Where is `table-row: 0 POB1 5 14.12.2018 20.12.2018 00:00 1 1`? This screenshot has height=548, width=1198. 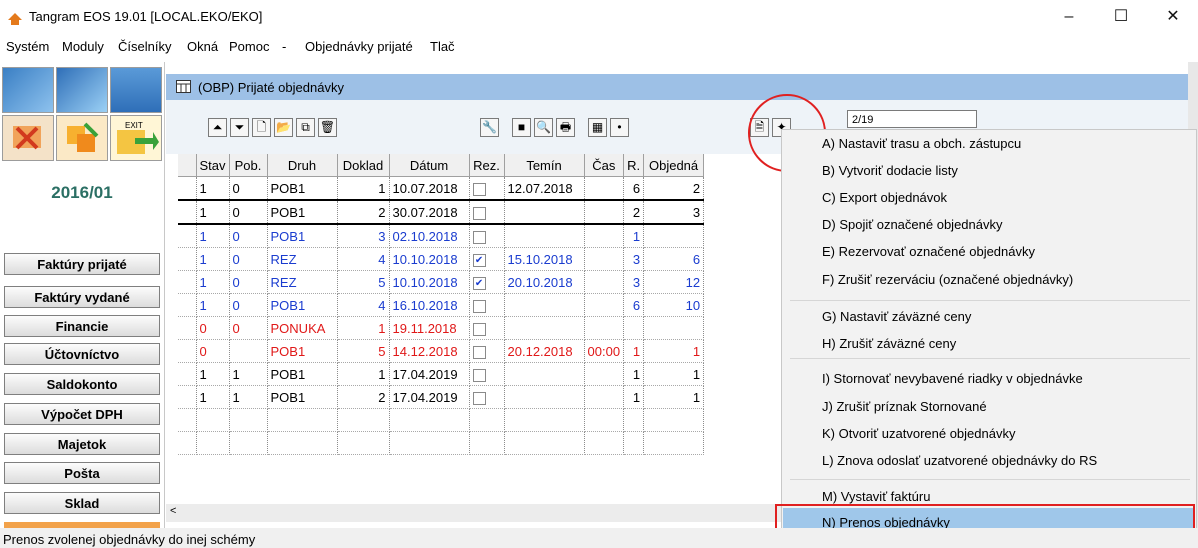 table-row: 0 POB1 5 14.12.2018 20.12.2018 00:00 1 1 is located at coordinates (441, 351).